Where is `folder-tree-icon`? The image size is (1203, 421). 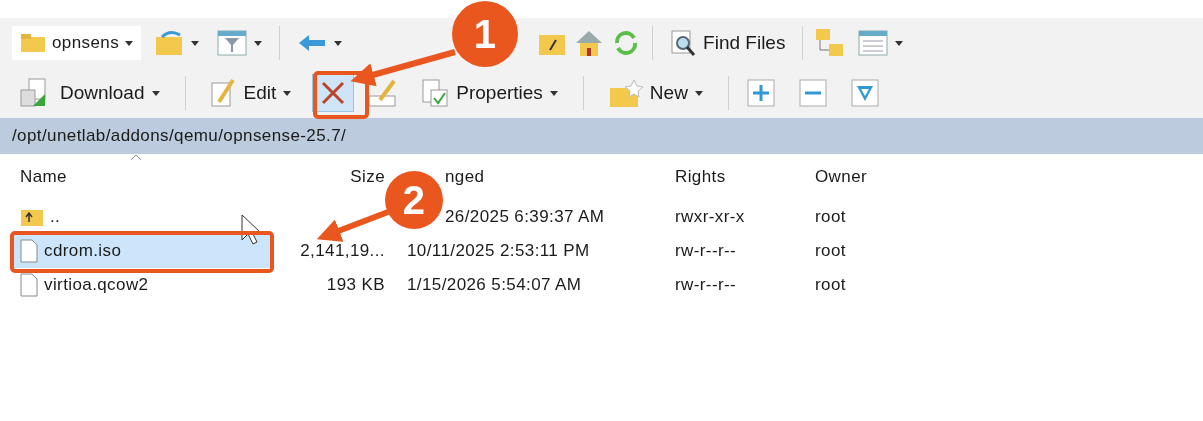 folder-tree-icon is located at coordinates (830, 43).